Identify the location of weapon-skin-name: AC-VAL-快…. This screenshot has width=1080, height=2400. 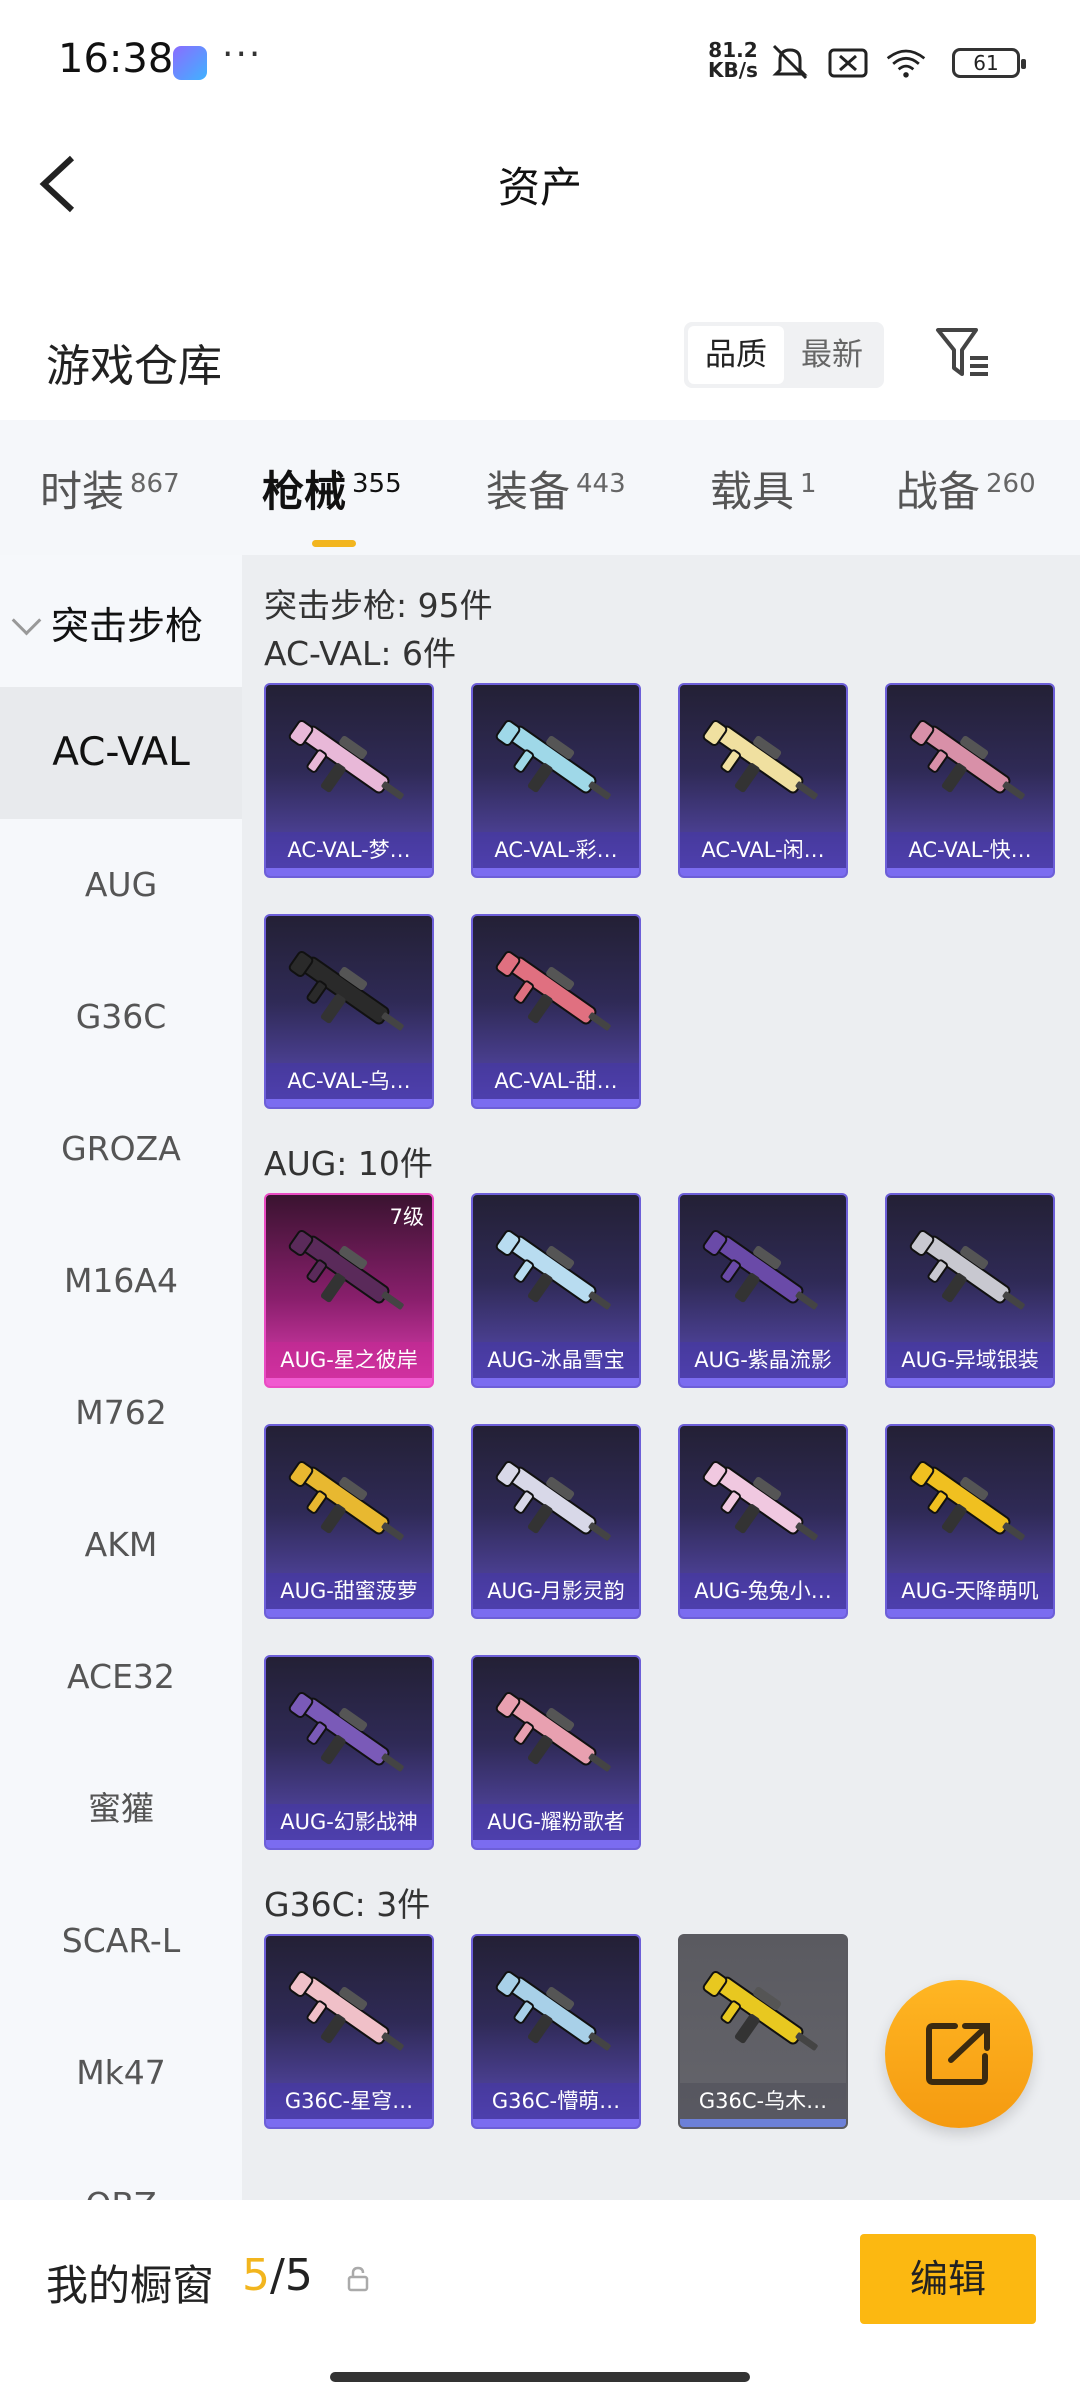
(970, 850).